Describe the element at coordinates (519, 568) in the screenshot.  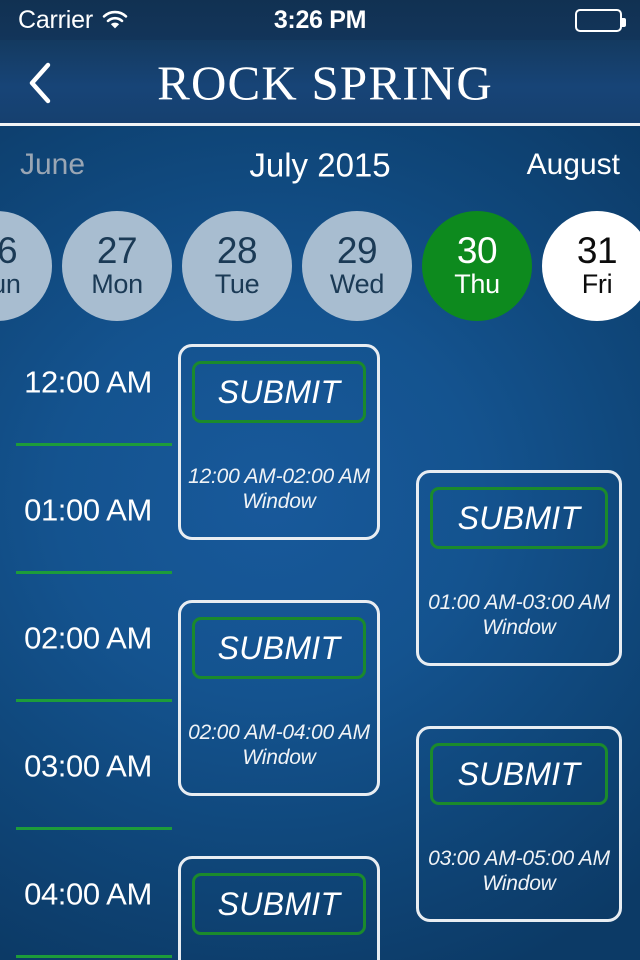
I see `window-card: SUBMIT 01:00 AM-03:00 AM Window` at that location.